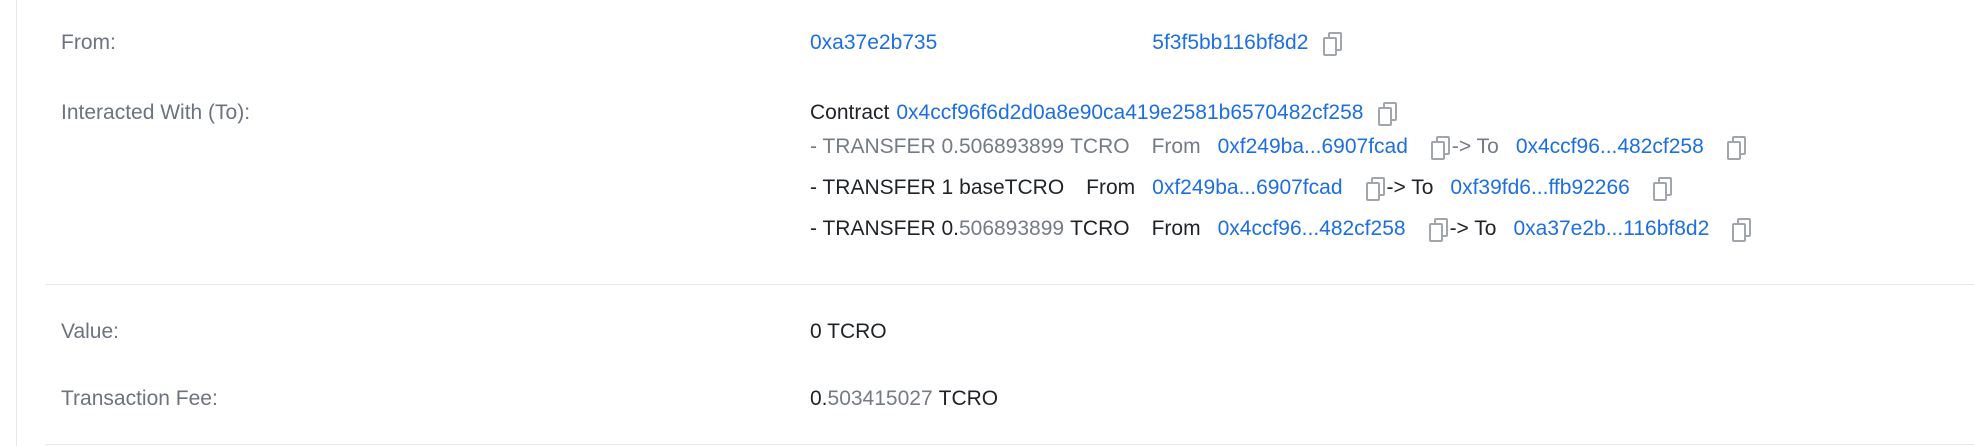 This screenshot has width=1974, height=446. Describe the element at coordinates (139, 398) in the screenshot. I see `transaction-fee-label: Transaction Fee:` at that location.